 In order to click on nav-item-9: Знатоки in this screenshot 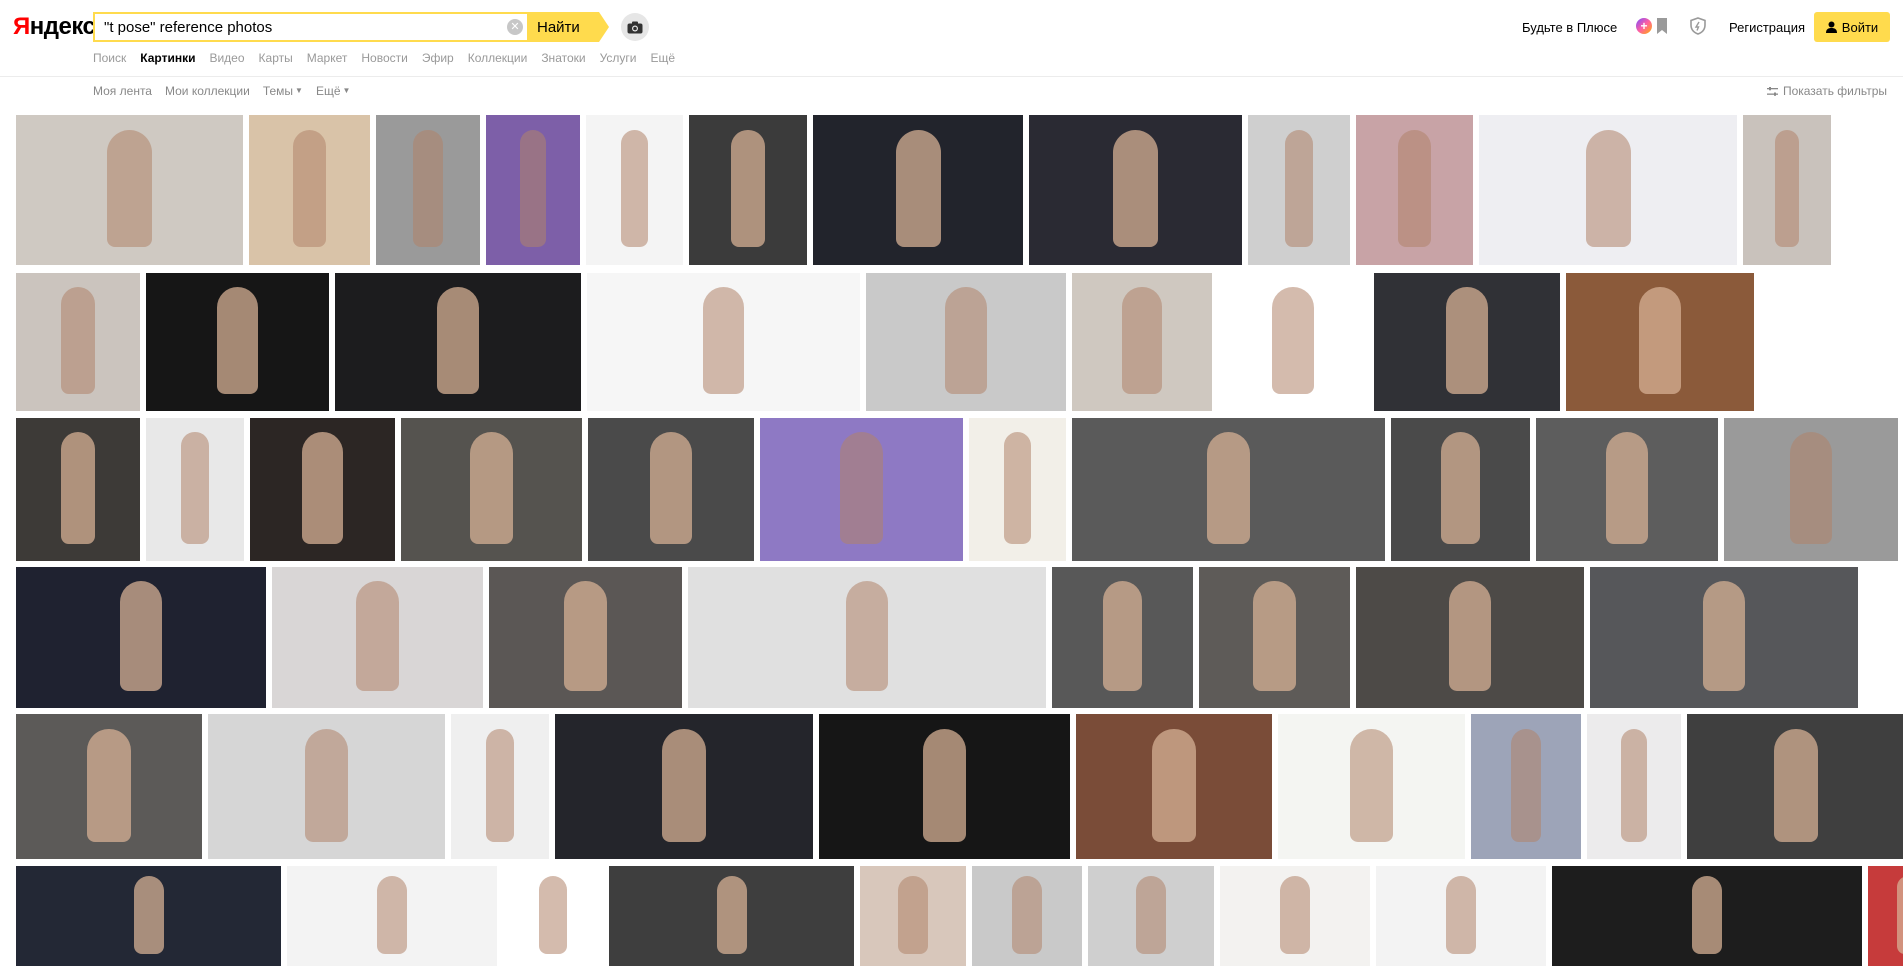, I will do `click(563, 58)`.